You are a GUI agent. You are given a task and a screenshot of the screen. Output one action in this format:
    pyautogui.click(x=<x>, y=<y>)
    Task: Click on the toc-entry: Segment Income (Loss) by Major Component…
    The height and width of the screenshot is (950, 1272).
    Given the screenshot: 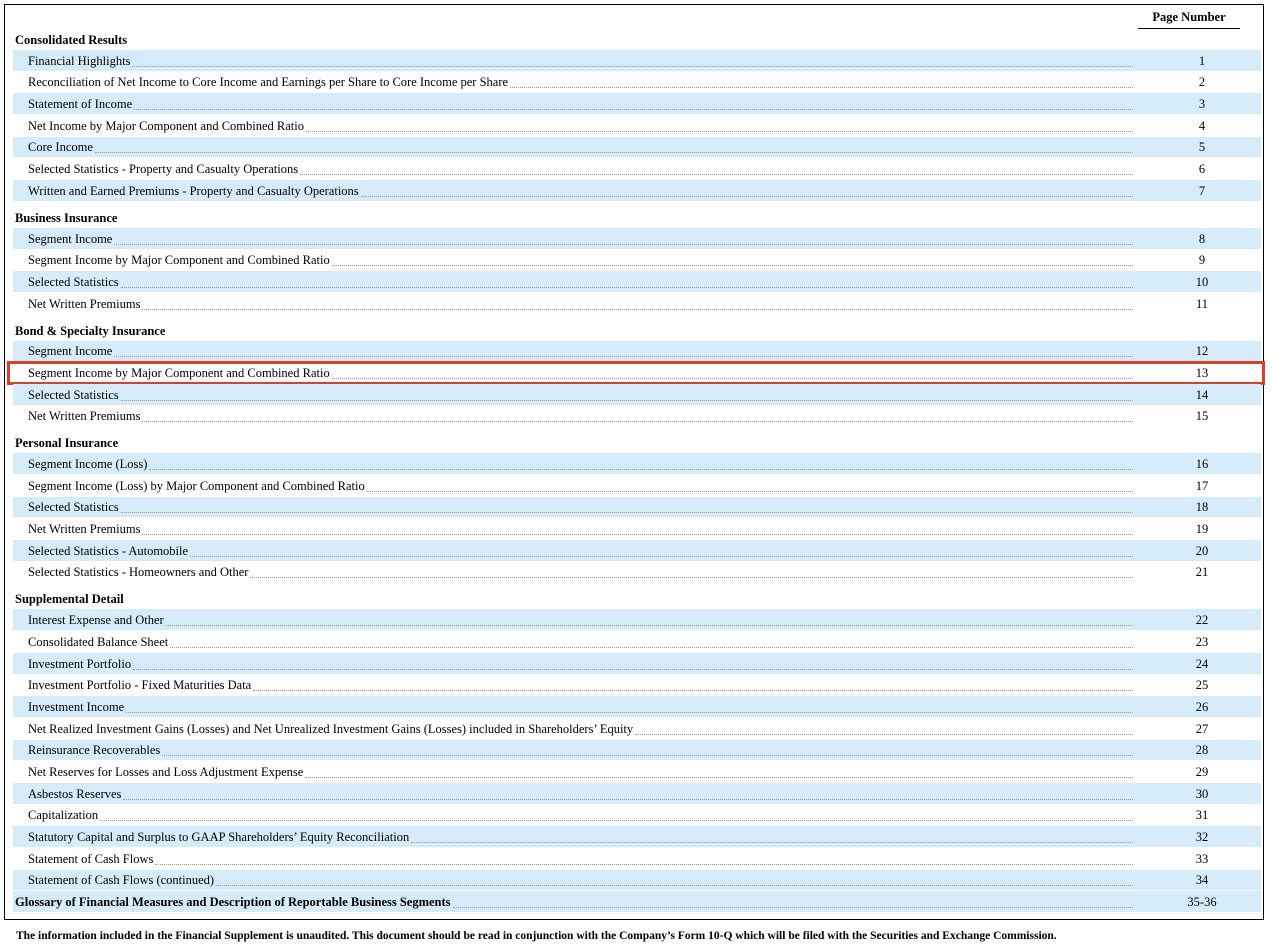 What is the action you would take?
    pyautogui.click(x=637, y=485)
    